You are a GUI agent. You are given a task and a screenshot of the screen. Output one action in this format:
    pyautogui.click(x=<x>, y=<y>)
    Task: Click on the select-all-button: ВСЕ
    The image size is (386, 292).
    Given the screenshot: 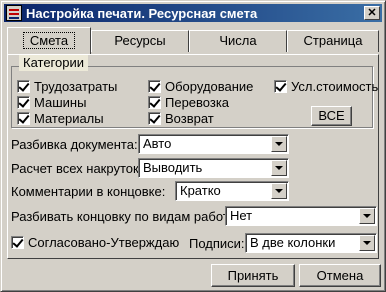 What is the action you would take?
    pyautogui.click(x=331, y=116)
    